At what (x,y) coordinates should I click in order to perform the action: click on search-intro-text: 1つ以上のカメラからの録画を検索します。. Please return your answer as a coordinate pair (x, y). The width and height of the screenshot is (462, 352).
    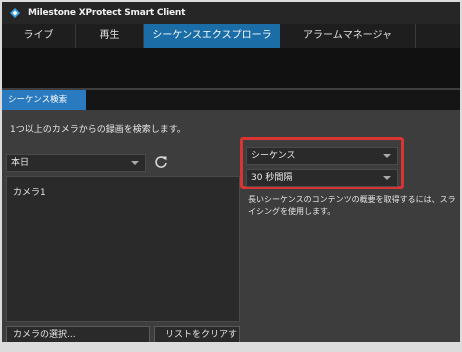
    Looking at the image, I should click on (98, 130).